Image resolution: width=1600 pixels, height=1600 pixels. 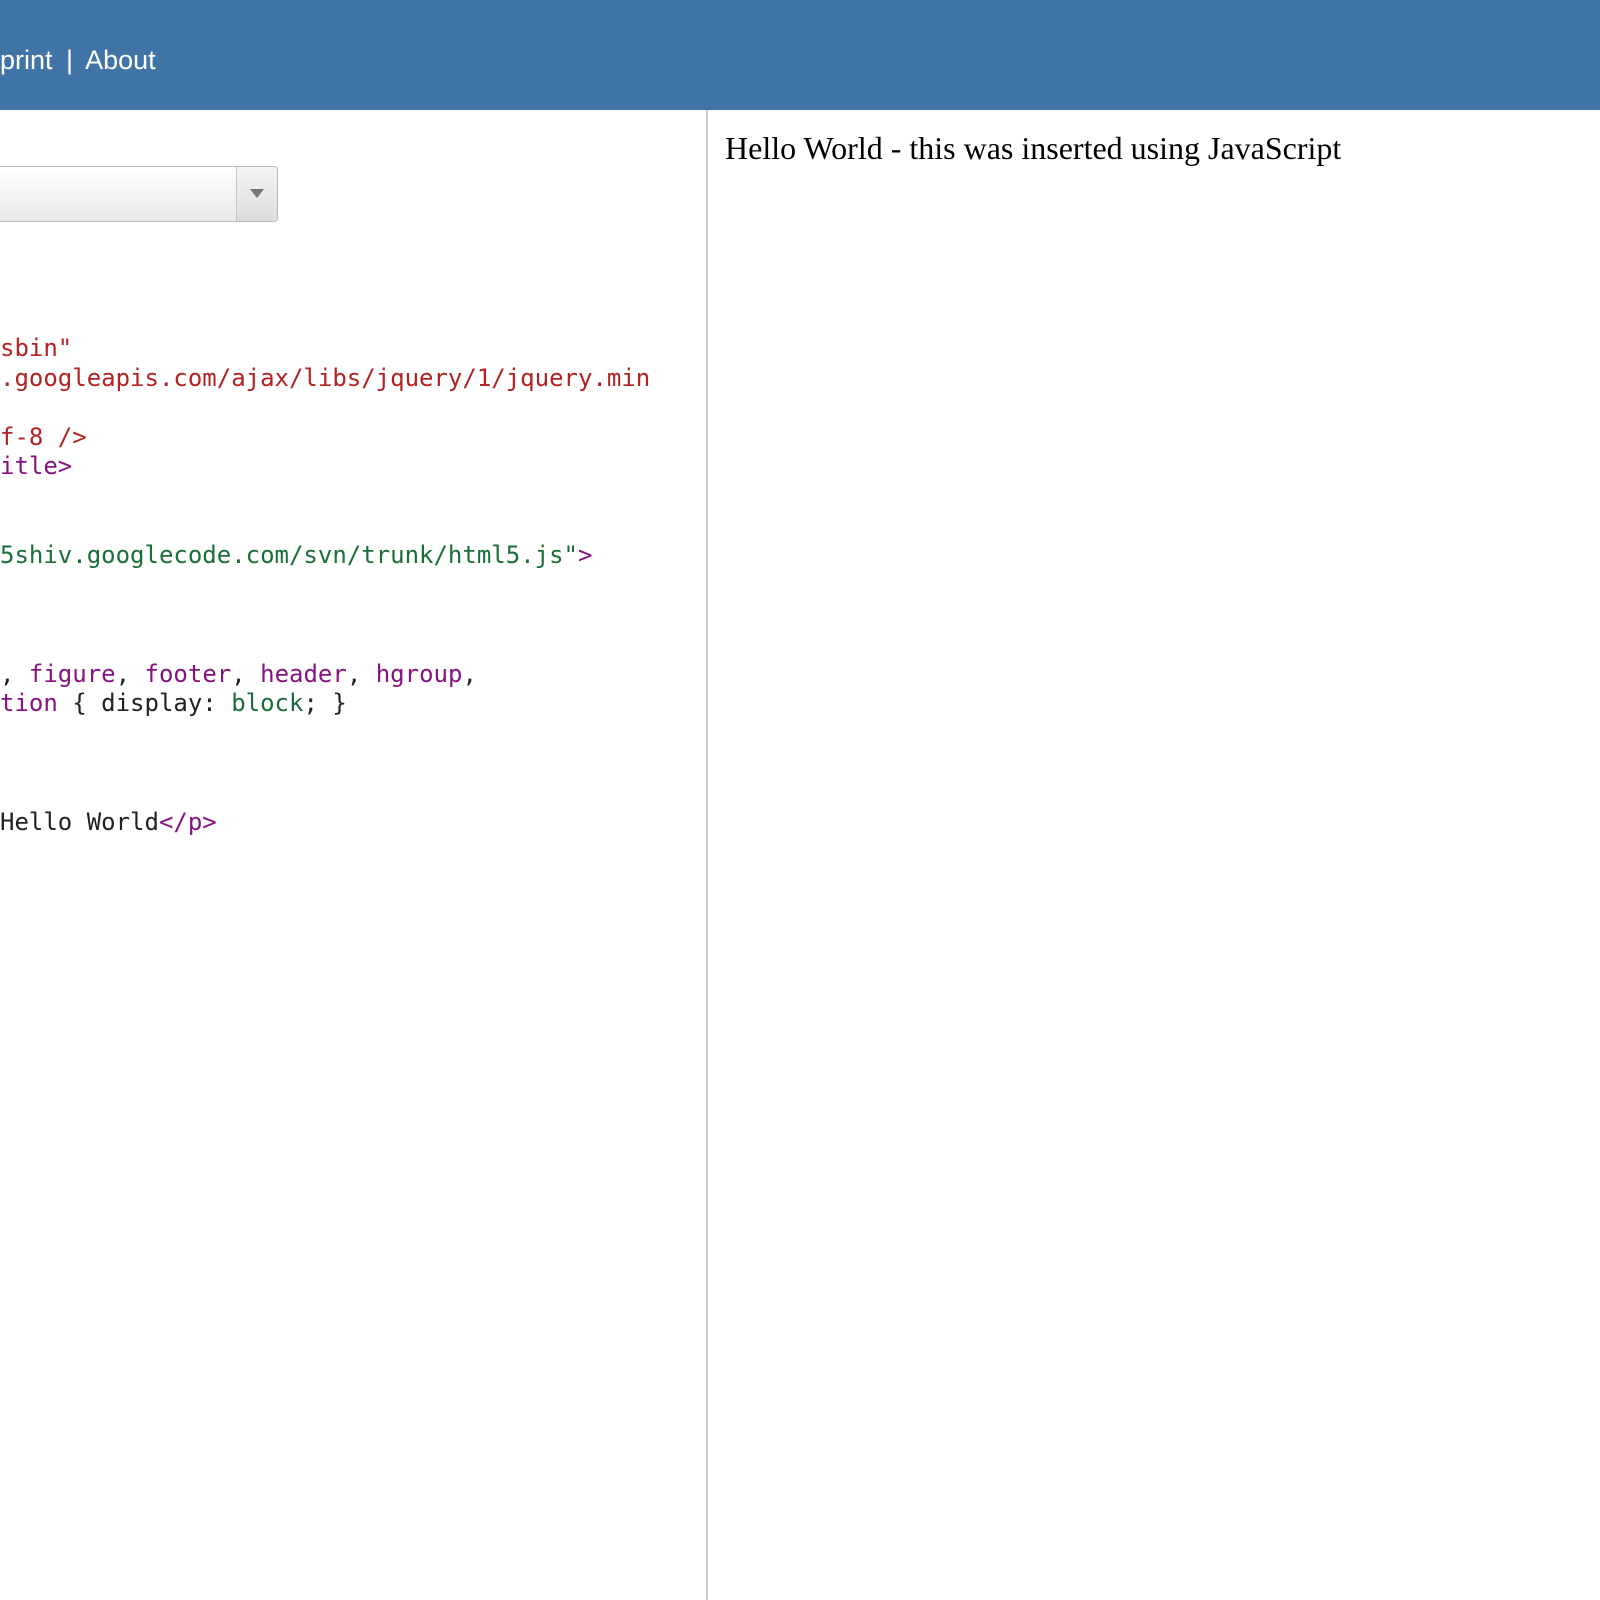 I want to click on code-token: ; }, so click(x=325, y=703).